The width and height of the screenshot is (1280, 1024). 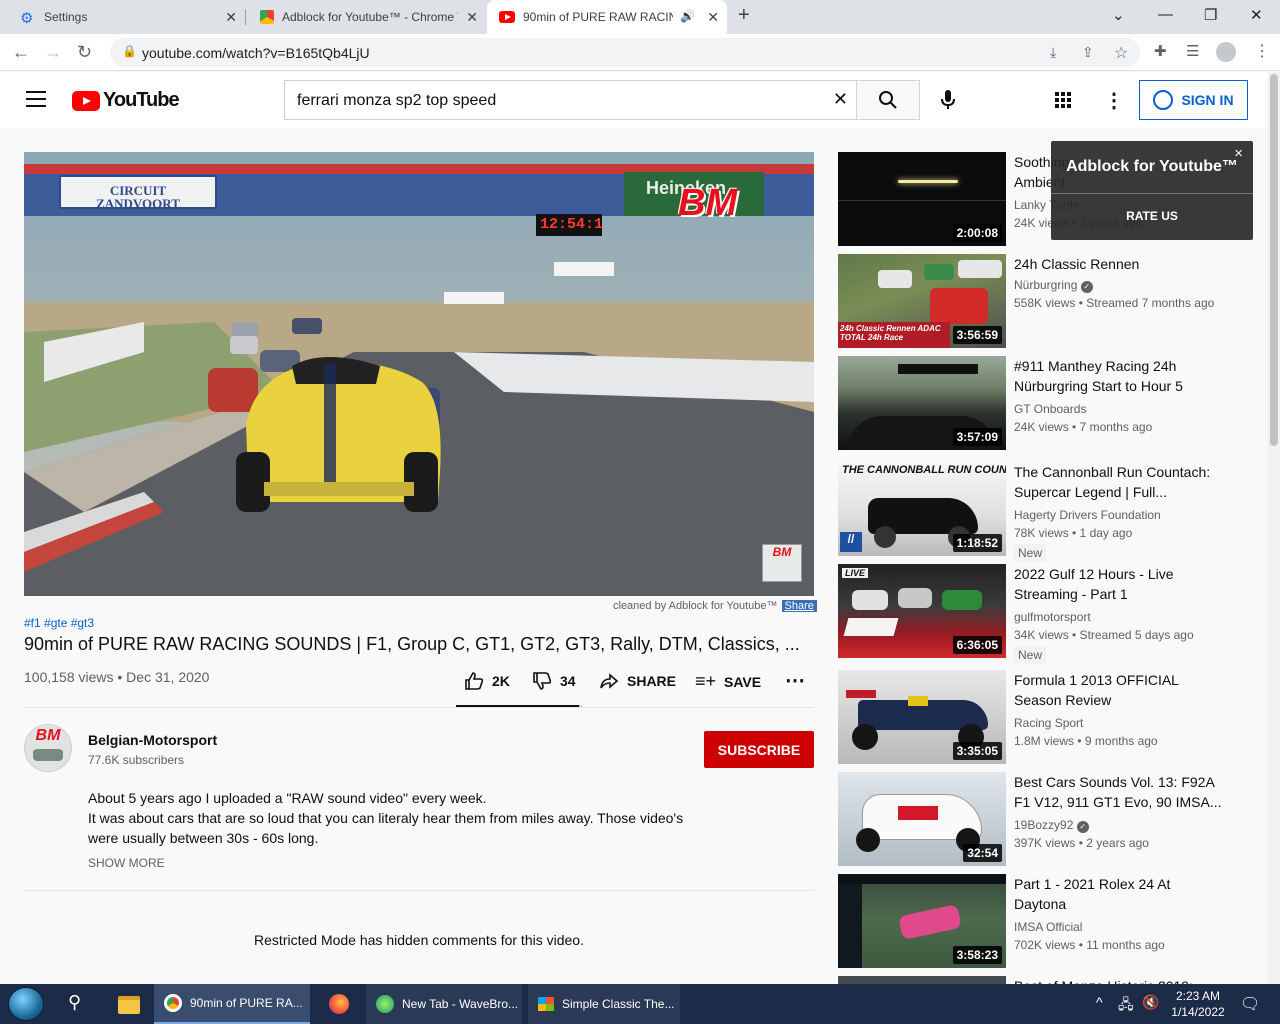 I want to click on firefox-icon, so click(x=339, y=1004).